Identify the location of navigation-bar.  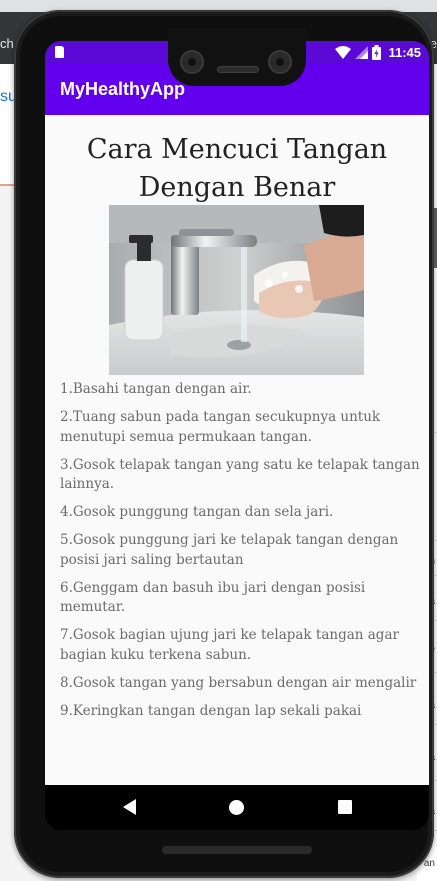
(237, 807).